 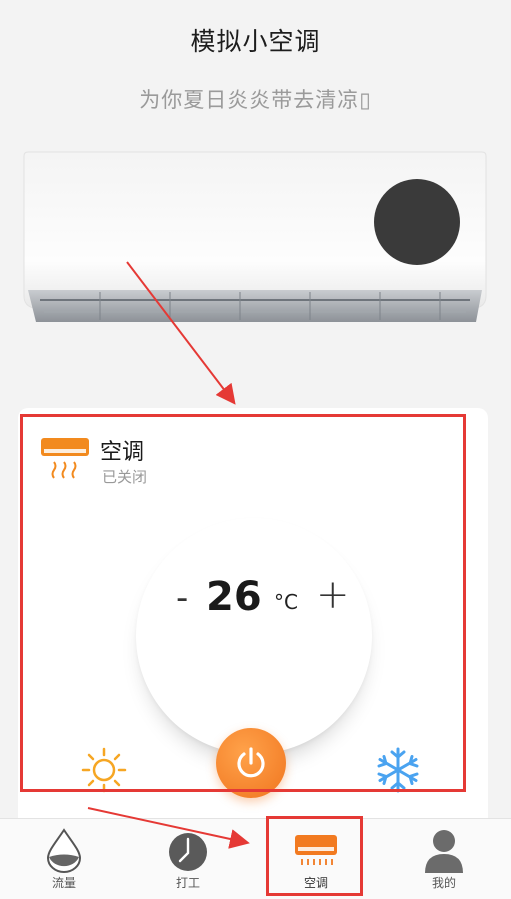 What do you see at coordinates (63, 883) in the screenshot?
I see `nav-label-traffic: 流量` at bounding box center [63, 883].